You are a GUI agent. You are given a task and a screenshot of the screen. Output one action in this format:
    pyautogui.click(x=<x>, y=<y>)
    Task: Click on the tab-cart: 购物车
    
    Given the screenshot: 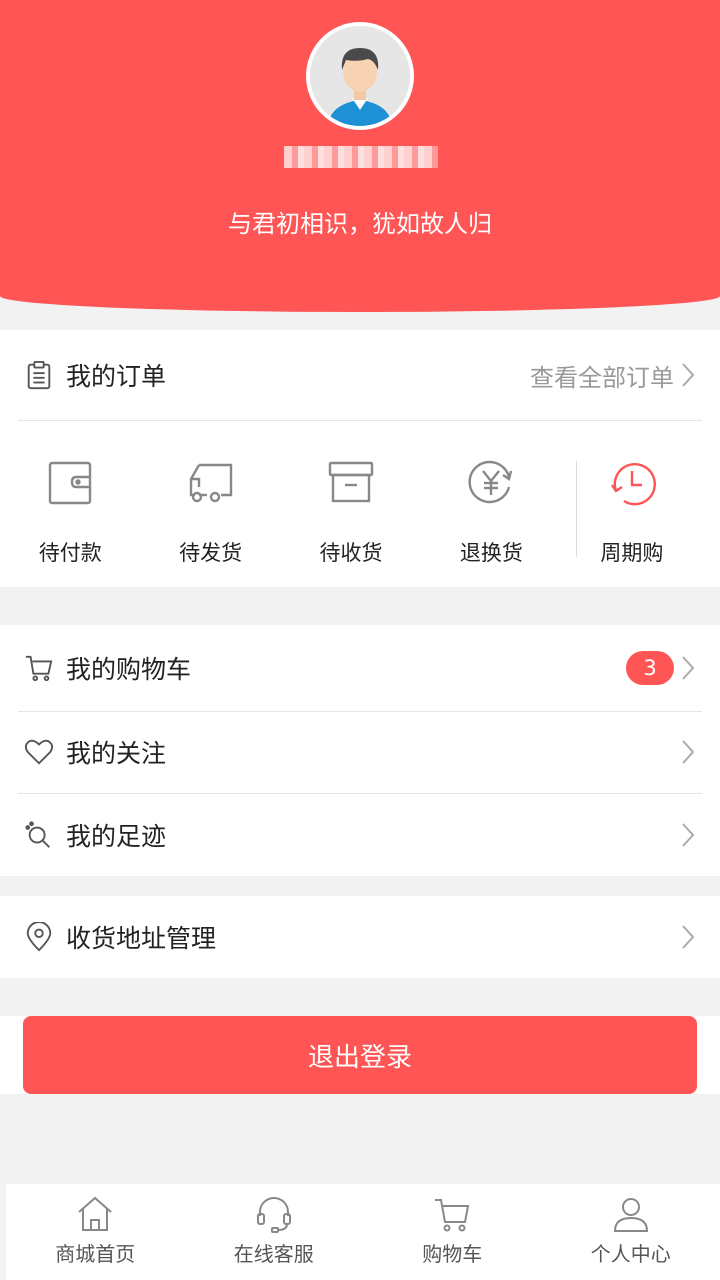 What is the action you would take?
    pyautogui.click(x=452, y=1232)
    